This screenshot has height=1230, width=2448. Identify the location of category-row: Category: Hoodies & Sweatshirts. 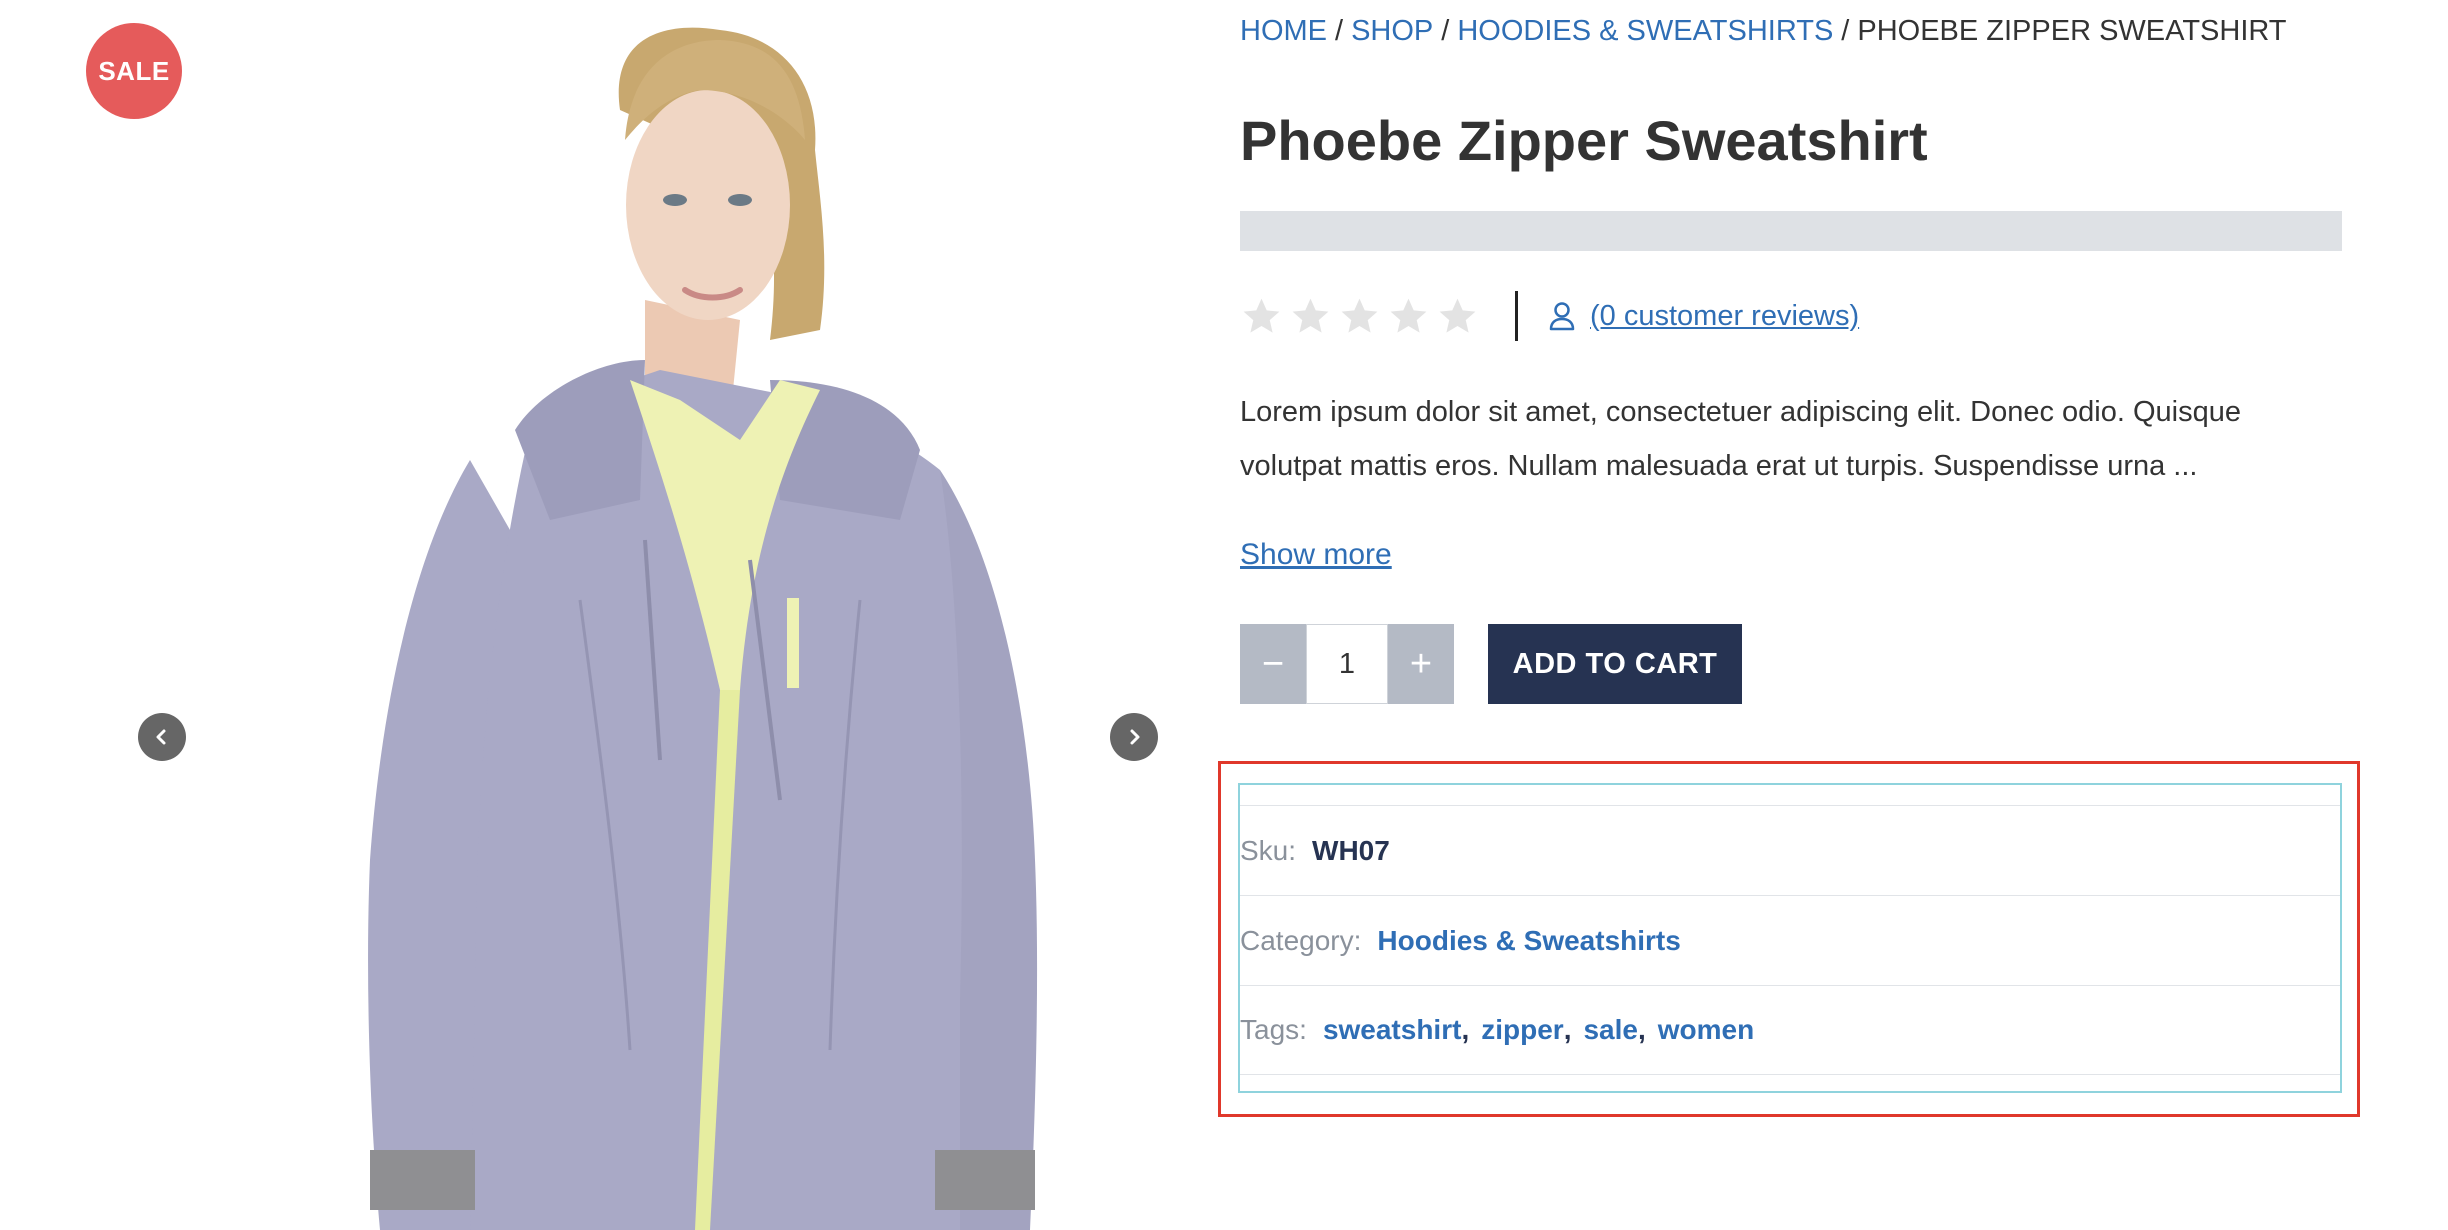
(1790, 940).